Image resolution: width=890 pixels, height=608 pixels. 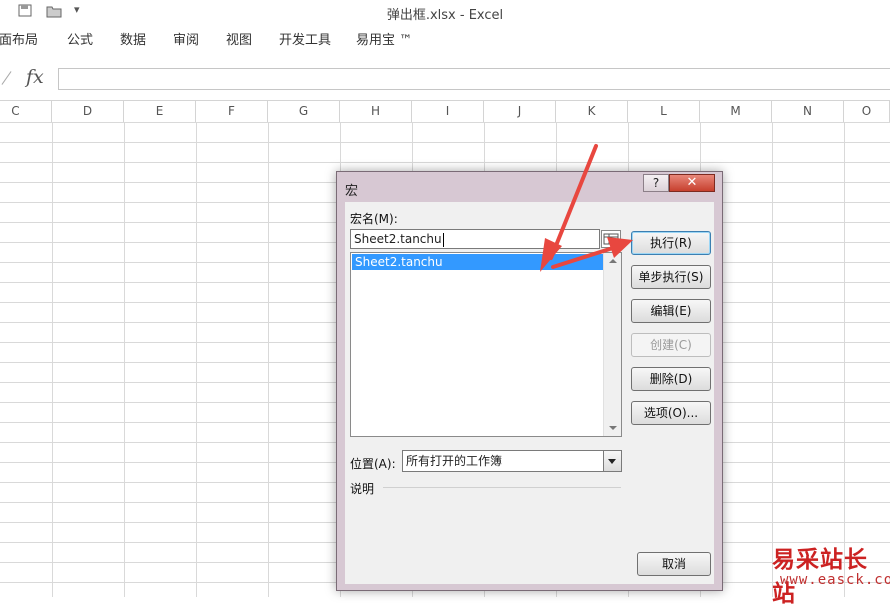 I want to click on title-bar: ▾ 弹出框.xlsx - Excel, so click(x=445, y=12).